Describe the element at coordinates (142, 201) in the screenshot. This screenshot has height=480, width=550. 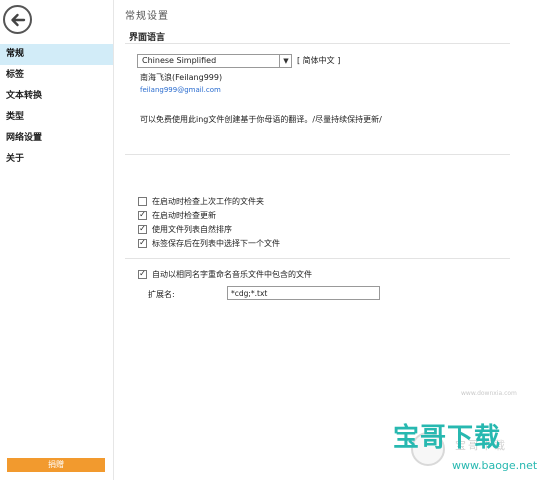
I see `checkbox` at that location.